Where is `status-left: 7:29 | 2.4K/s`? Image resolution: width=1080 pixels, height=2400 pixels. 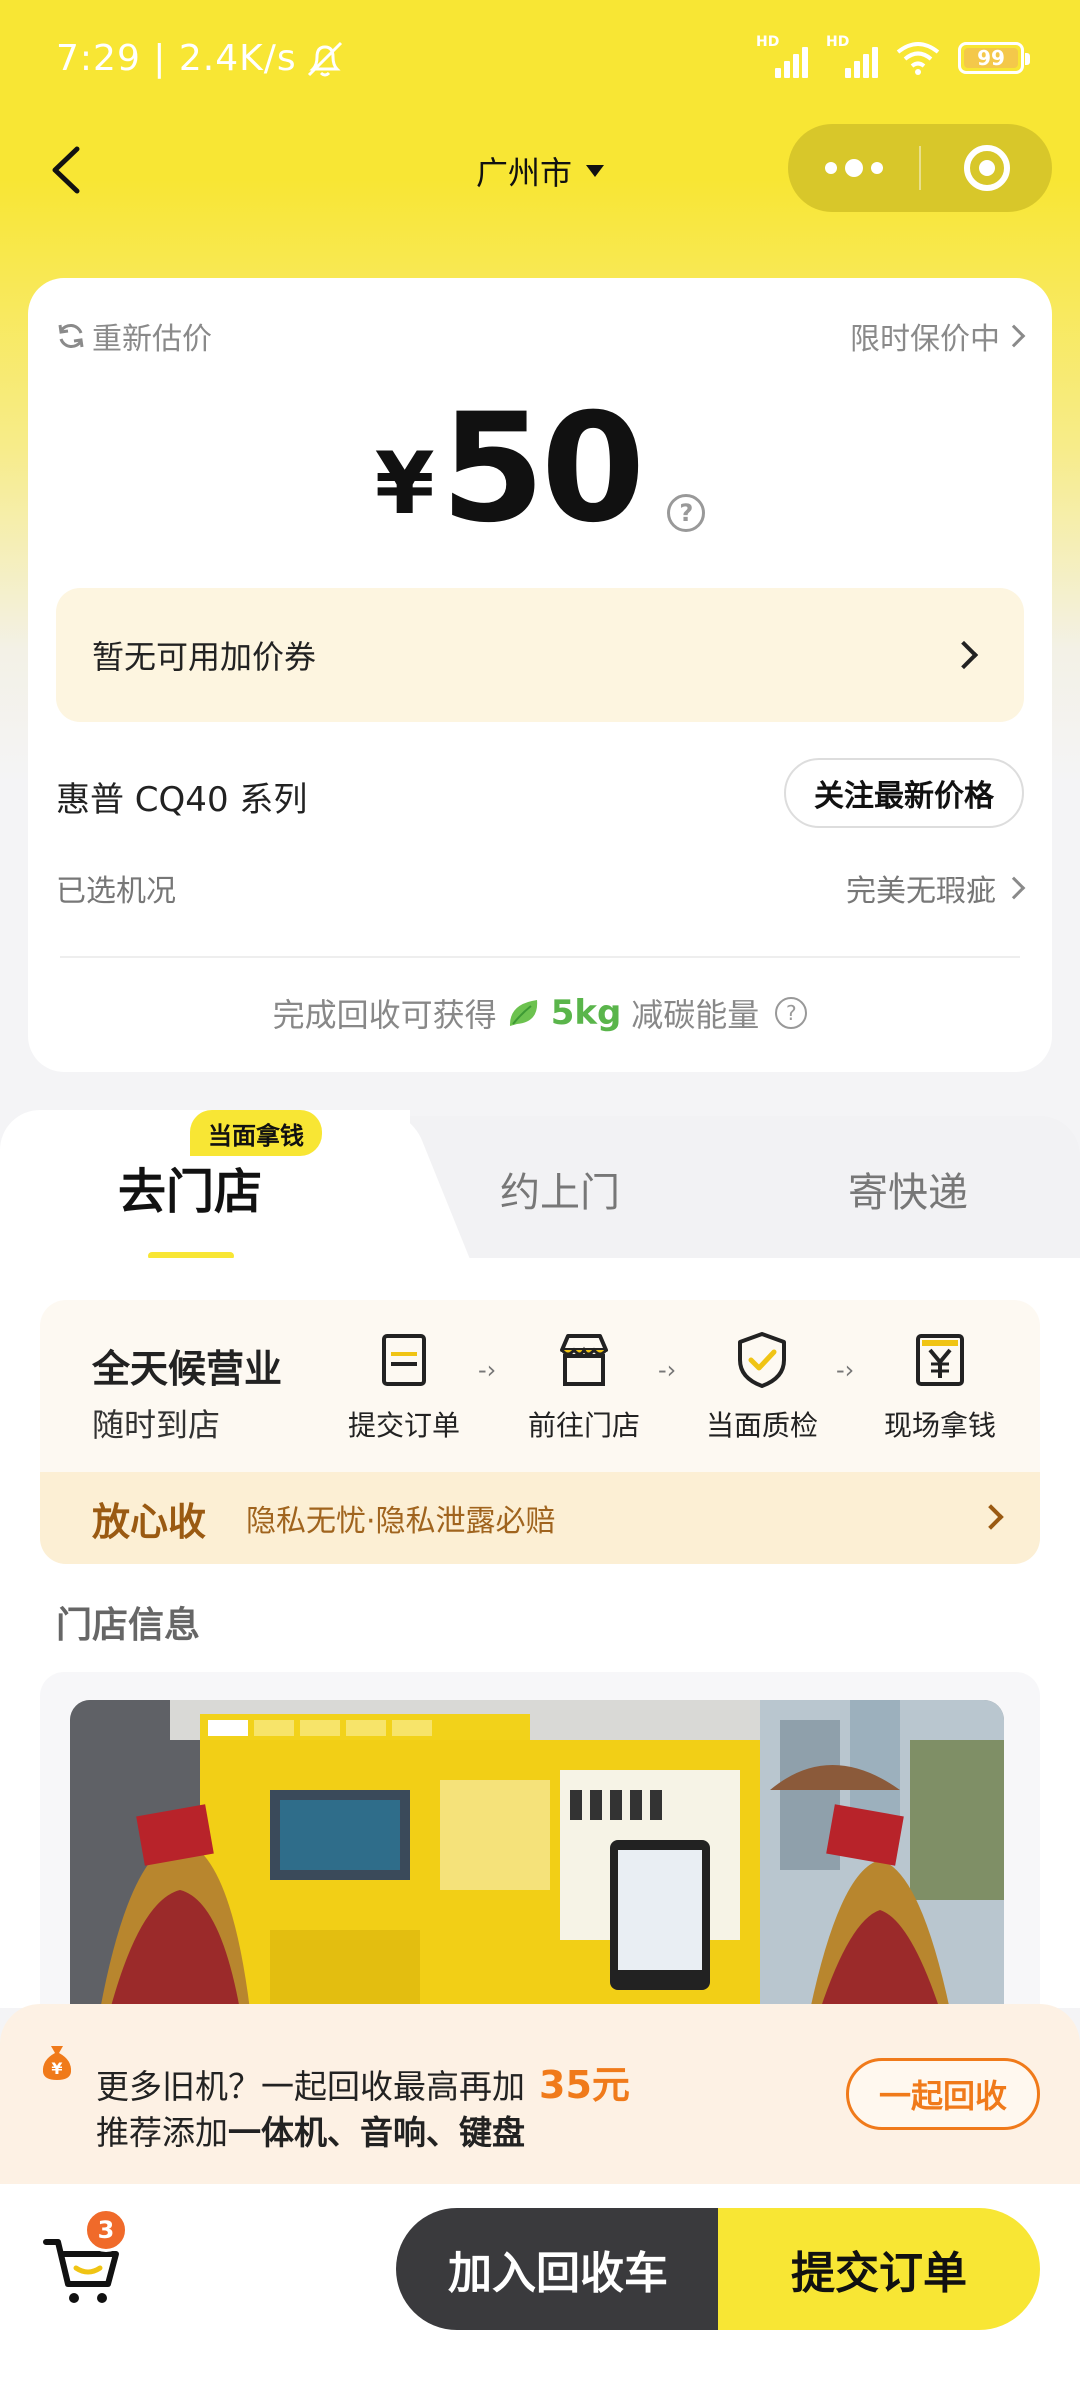
status-left: 7:29 | 2.4K/s is located at coordinates (201, 58).